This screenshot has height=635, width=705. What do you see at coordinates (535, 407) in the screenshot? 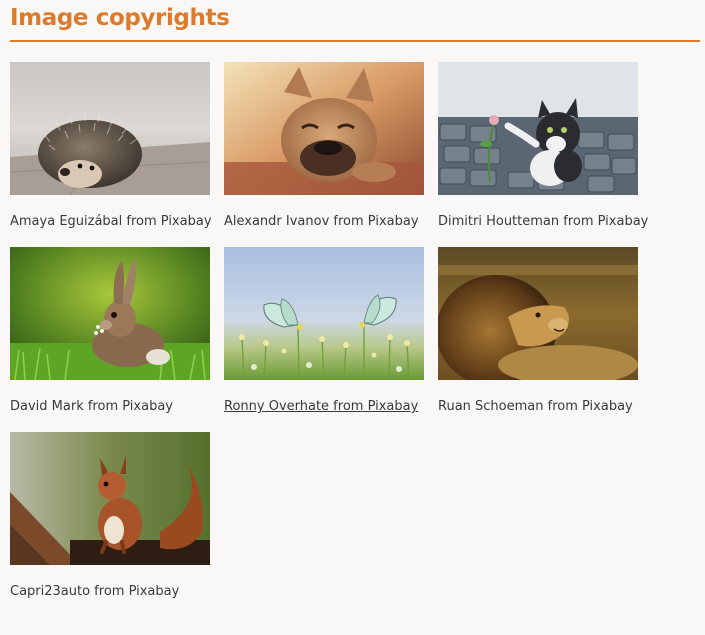
I see `image-credit-link: Ruan Schoeman from Pixabay` at bounding box center [535, 407].